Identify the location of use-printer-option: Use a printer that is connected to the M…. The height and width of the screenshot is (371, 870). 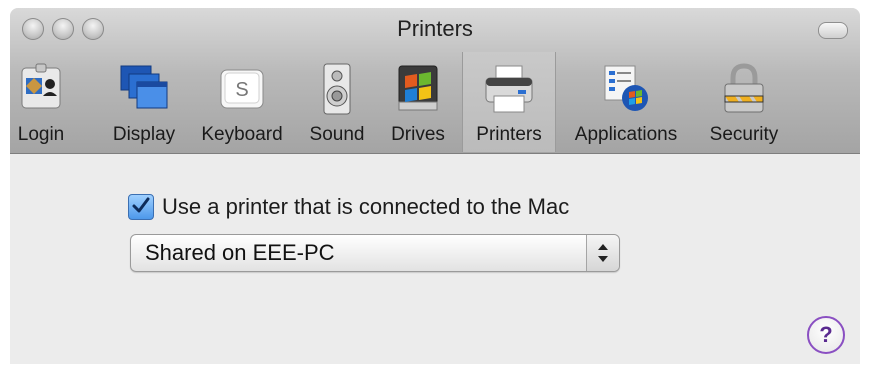
(348, 207).